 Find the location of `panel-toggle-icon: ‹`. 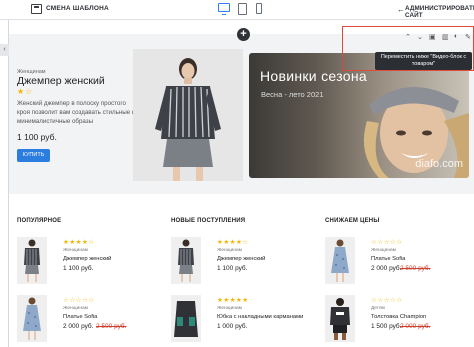

panel-toggle-icon: ‹ is located at coordinates (4, 50).